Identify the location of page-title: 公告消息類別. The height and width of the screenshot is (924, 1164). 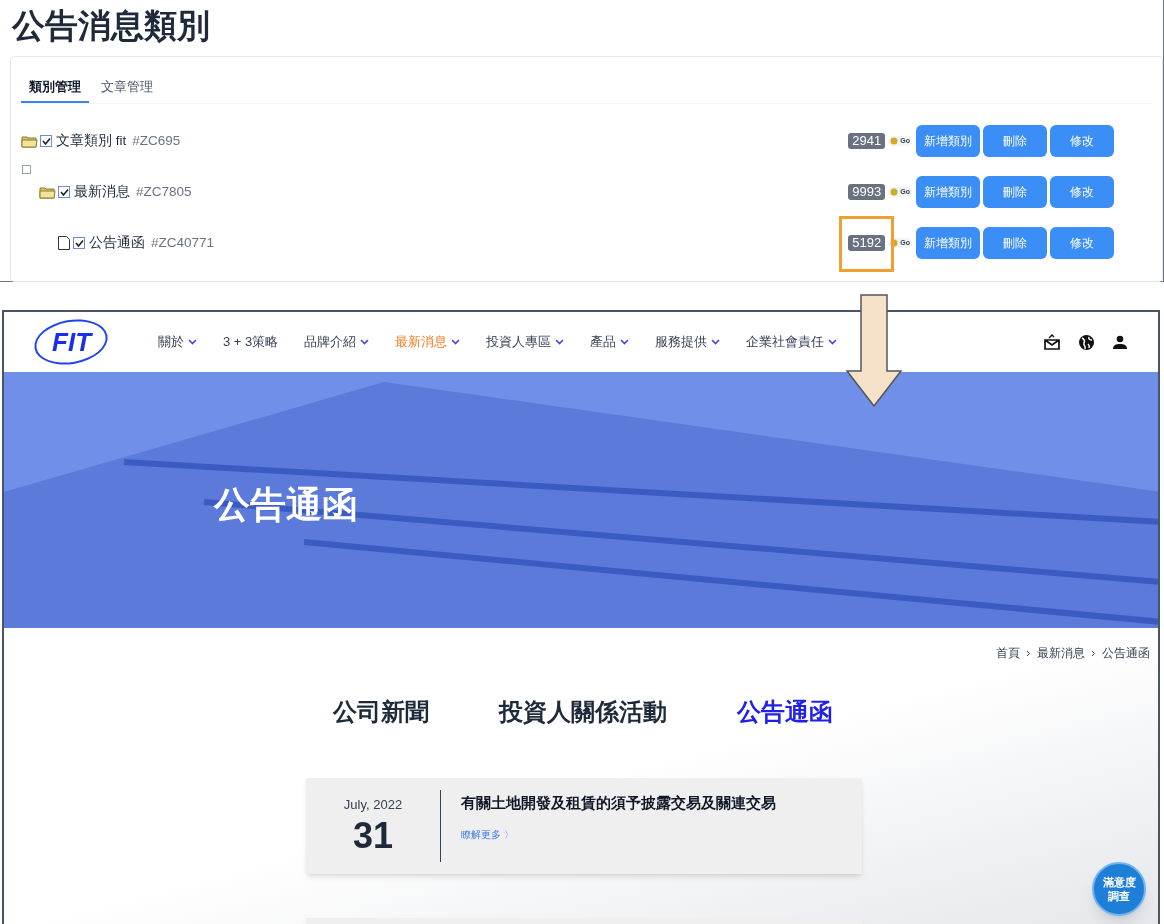
(110, 26).